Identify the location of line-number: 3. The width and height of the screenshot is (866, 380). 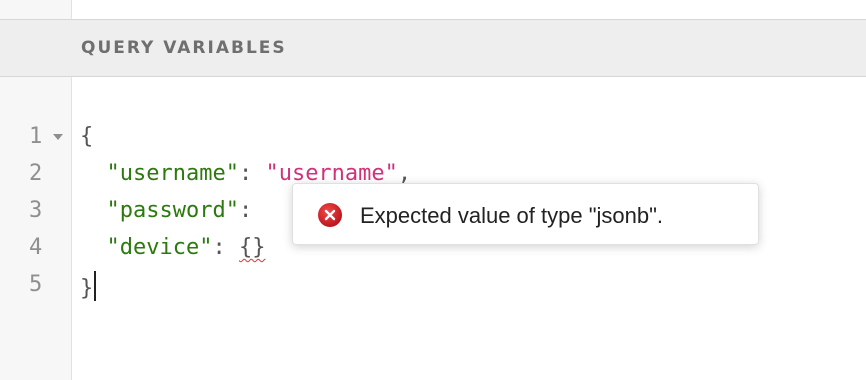
(36, 210).